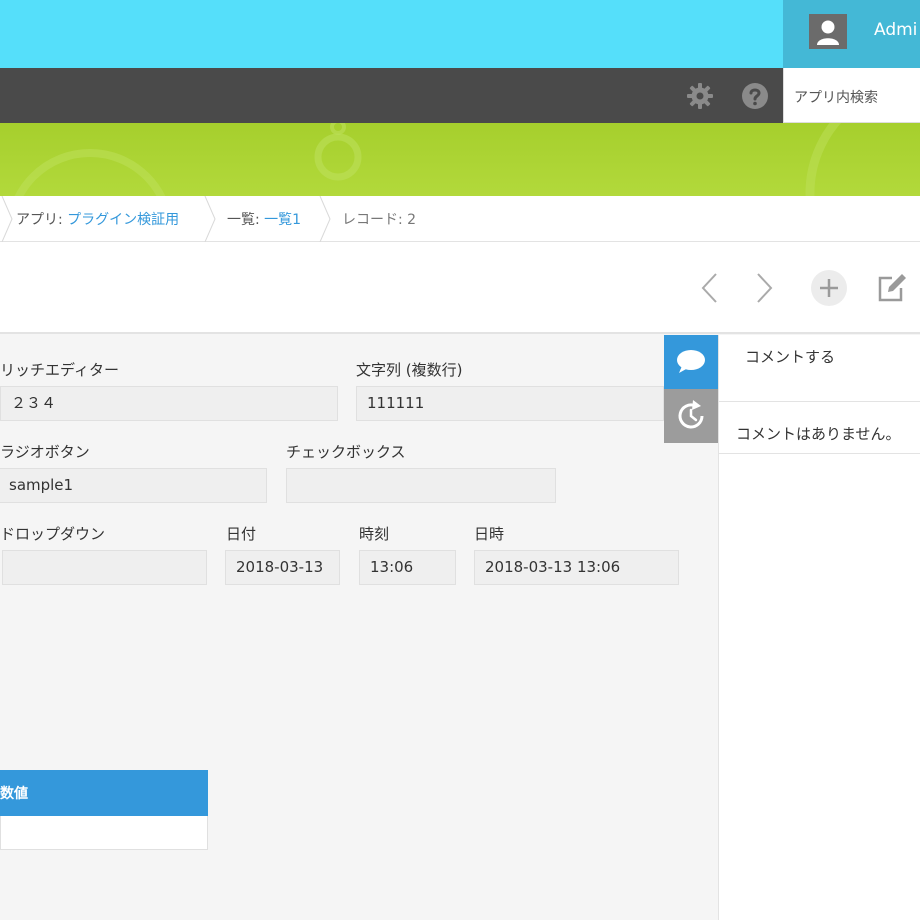 Image resolution: width=920 pixels, height=920 pixels. What do you see at coordinates (346, 452) in the screenshot?
I see `checkbox-label: チェックボックス` at bounding box center [346, 452].